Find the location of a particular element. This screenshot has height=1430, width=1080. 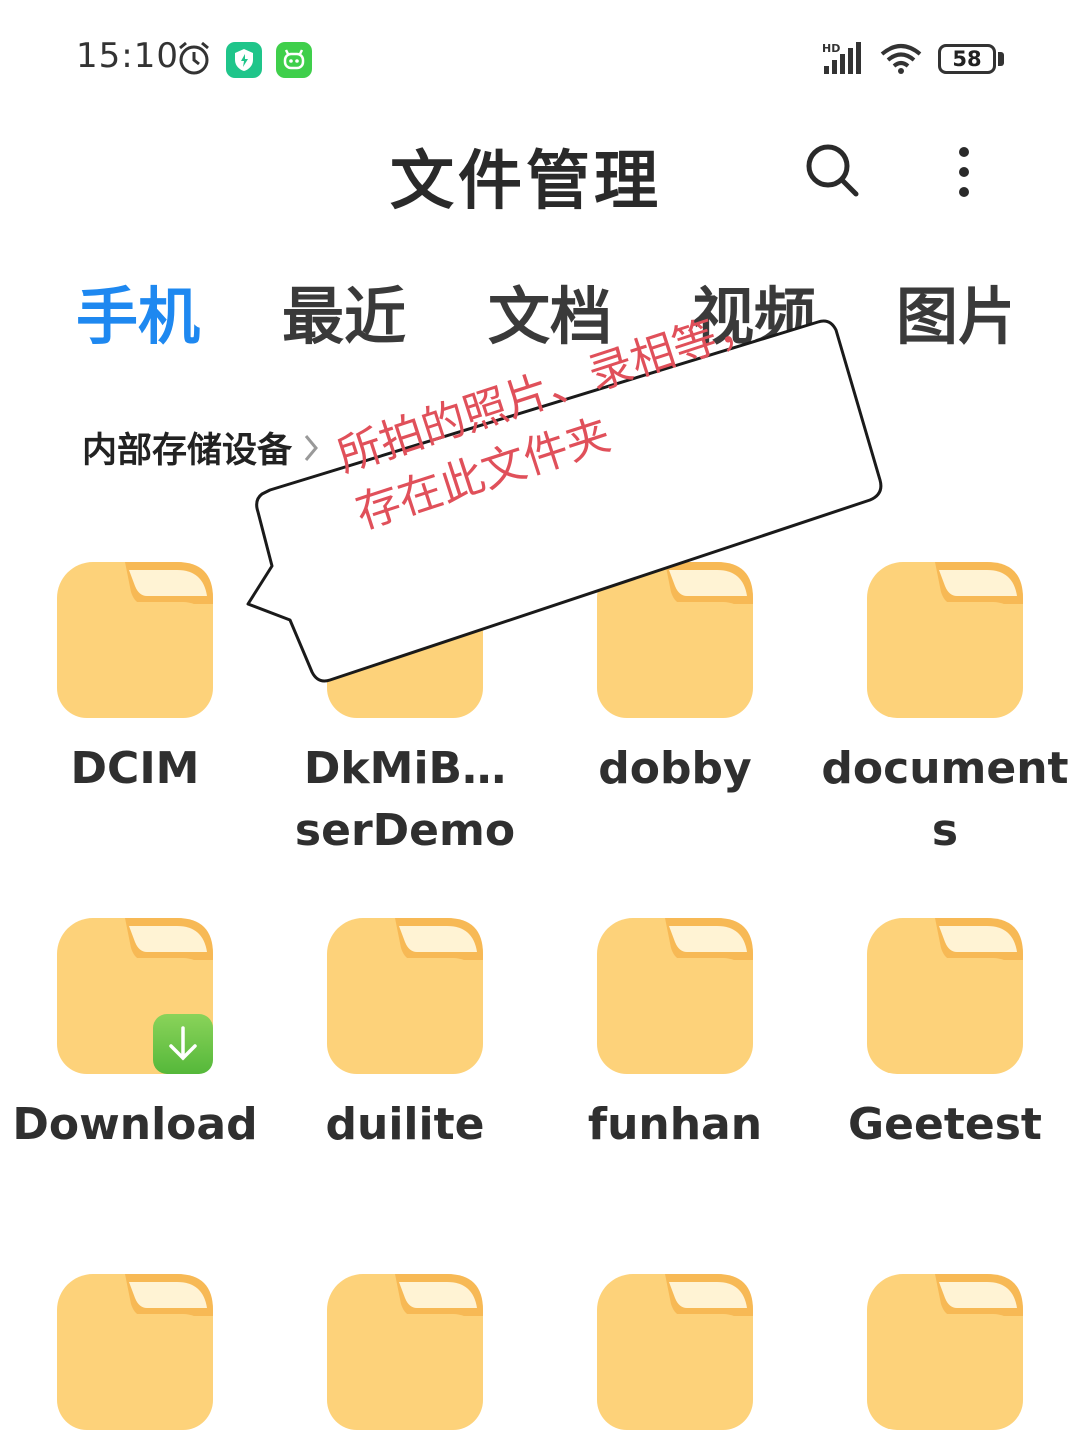

tab-recent: 最近 is located at coordinates (344, 306).